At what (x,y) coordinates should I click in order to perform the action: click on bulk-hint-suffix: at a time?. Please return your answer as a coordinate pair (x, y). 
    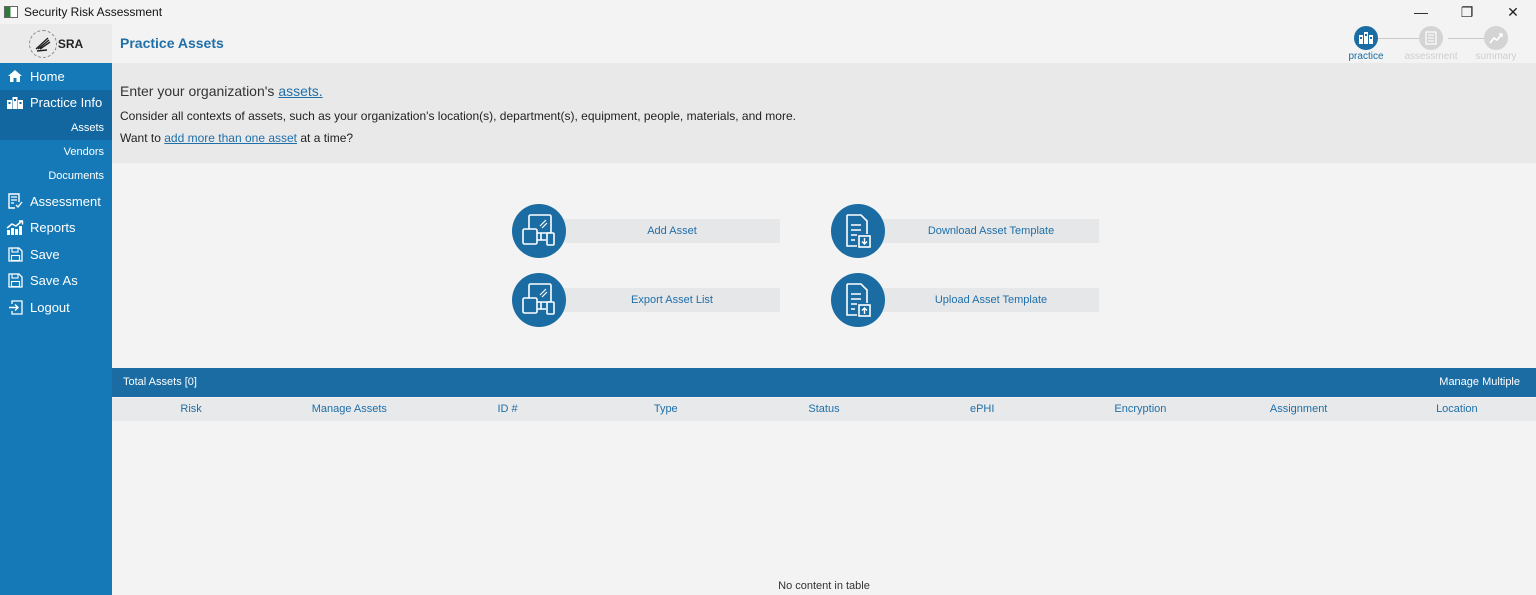
    Looking at the image, I should click on (325, 138).